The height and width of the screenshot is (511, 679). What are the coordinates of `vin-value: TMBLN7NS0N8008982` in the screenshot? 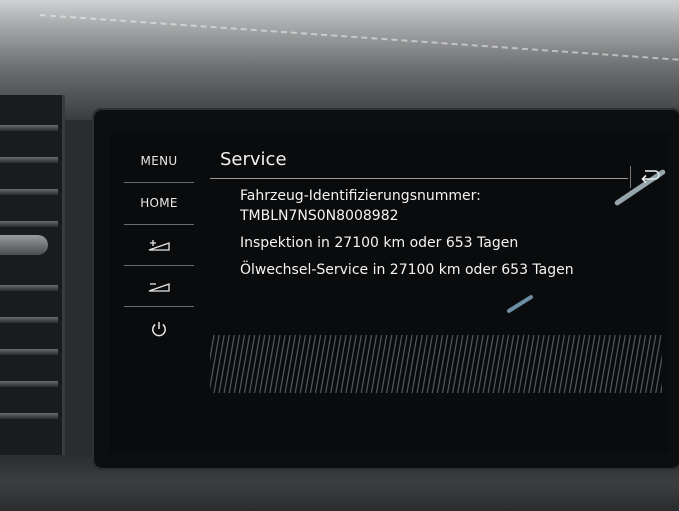 It's located at (319, 216).